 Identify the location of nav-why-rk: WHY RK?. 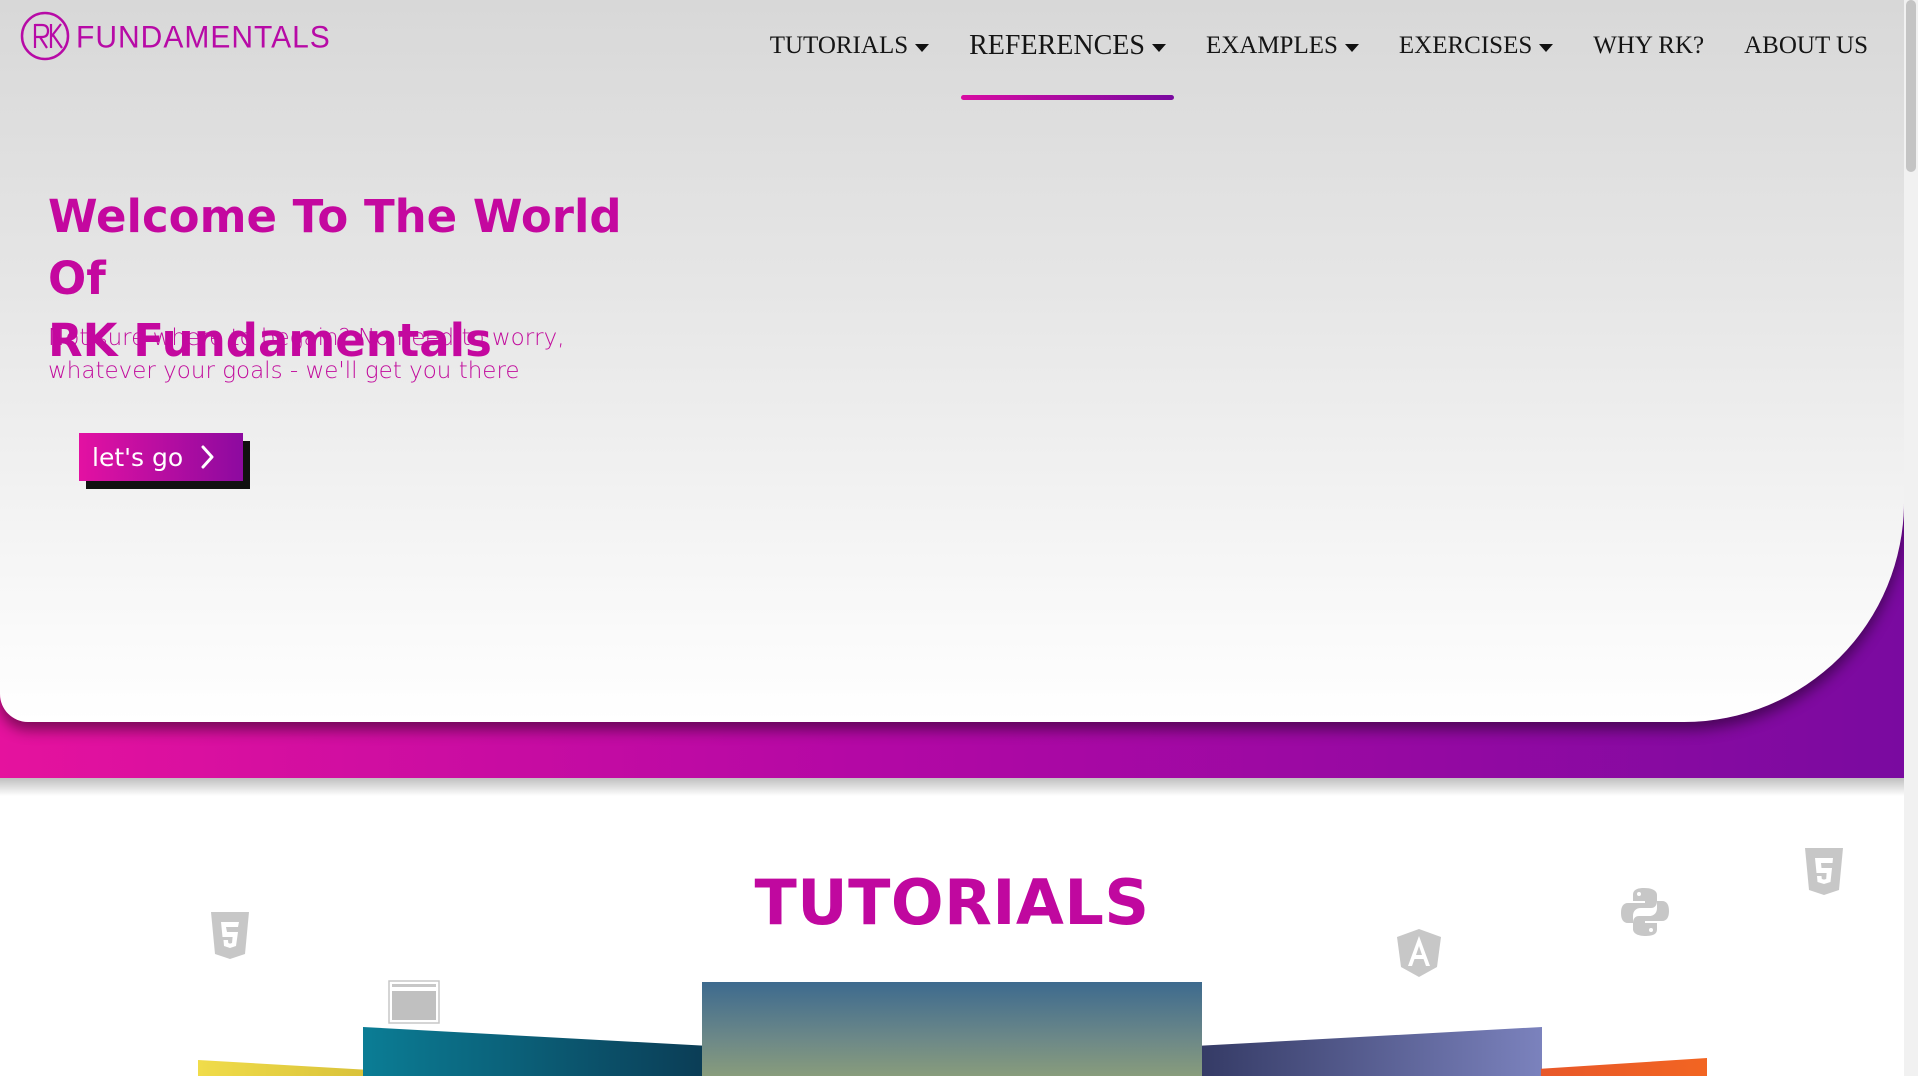
(1648, 46).